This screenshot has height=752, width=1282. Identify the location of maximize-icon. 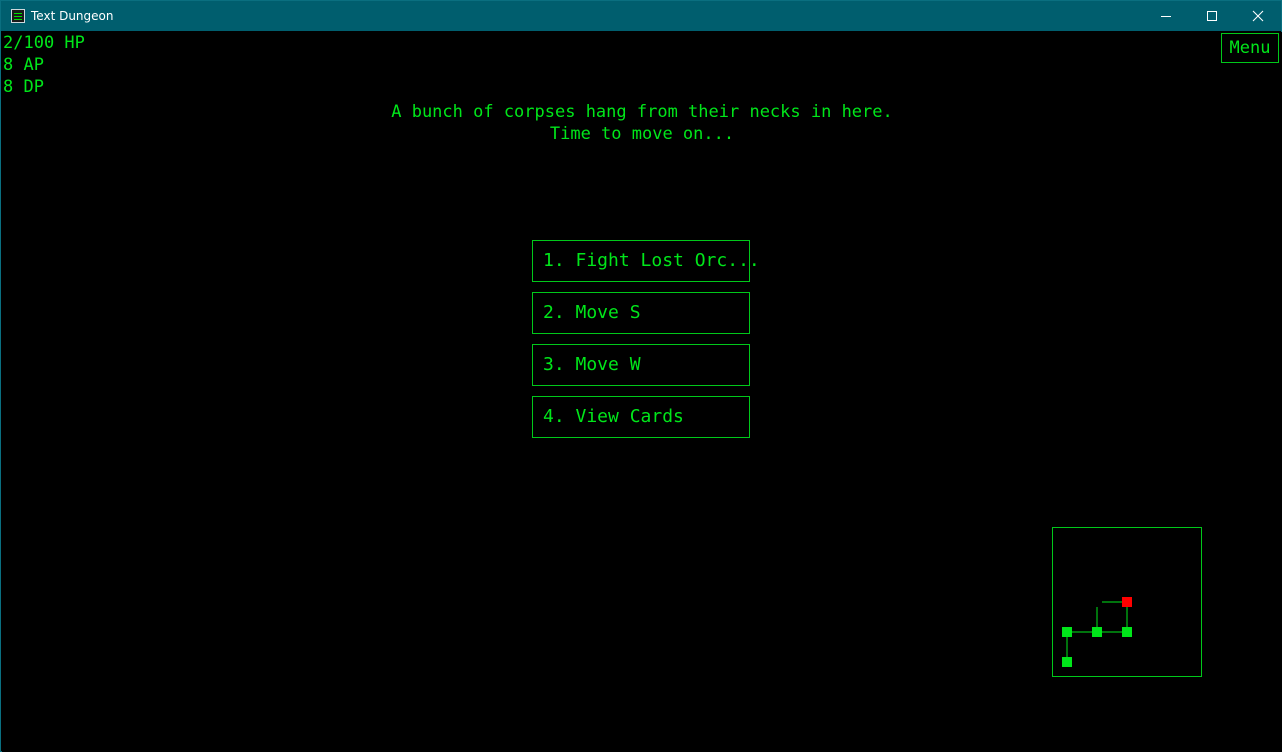
(1212, 16).